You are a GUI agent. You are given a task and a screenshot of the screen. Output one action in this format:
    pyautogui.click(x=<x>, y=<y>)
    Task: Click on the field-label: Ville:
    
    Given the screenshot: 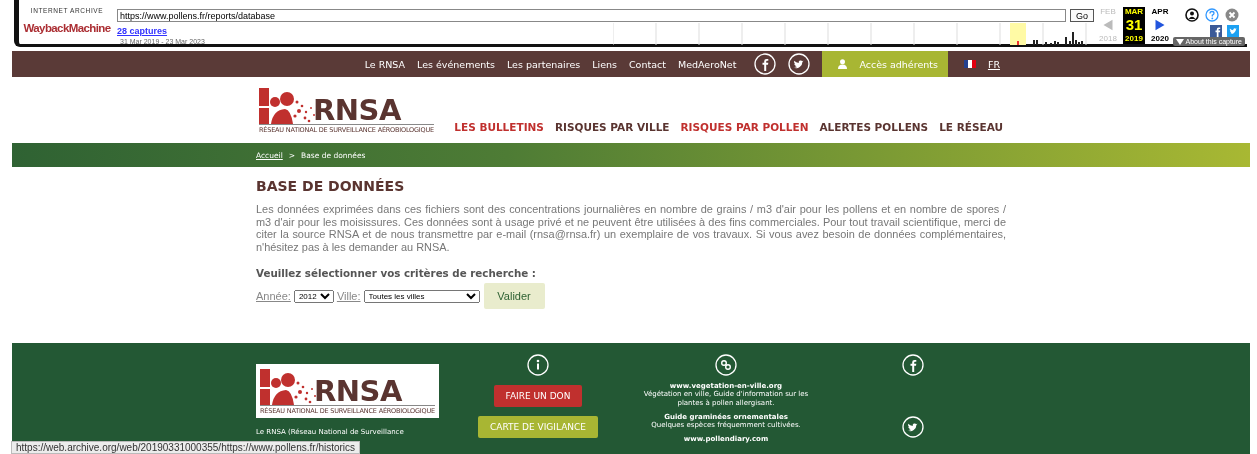 What is the action you would take?
    pyautogui.click(x=348, y=296)
    